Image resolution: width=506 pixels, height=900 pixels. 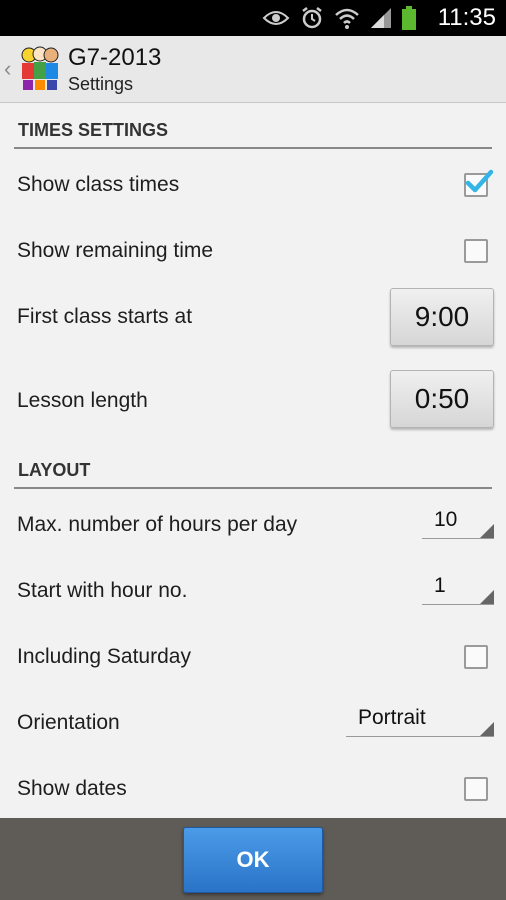 I want to click on max-hours-row: Max. number of hours per day 10, so click(x=253, y=524).